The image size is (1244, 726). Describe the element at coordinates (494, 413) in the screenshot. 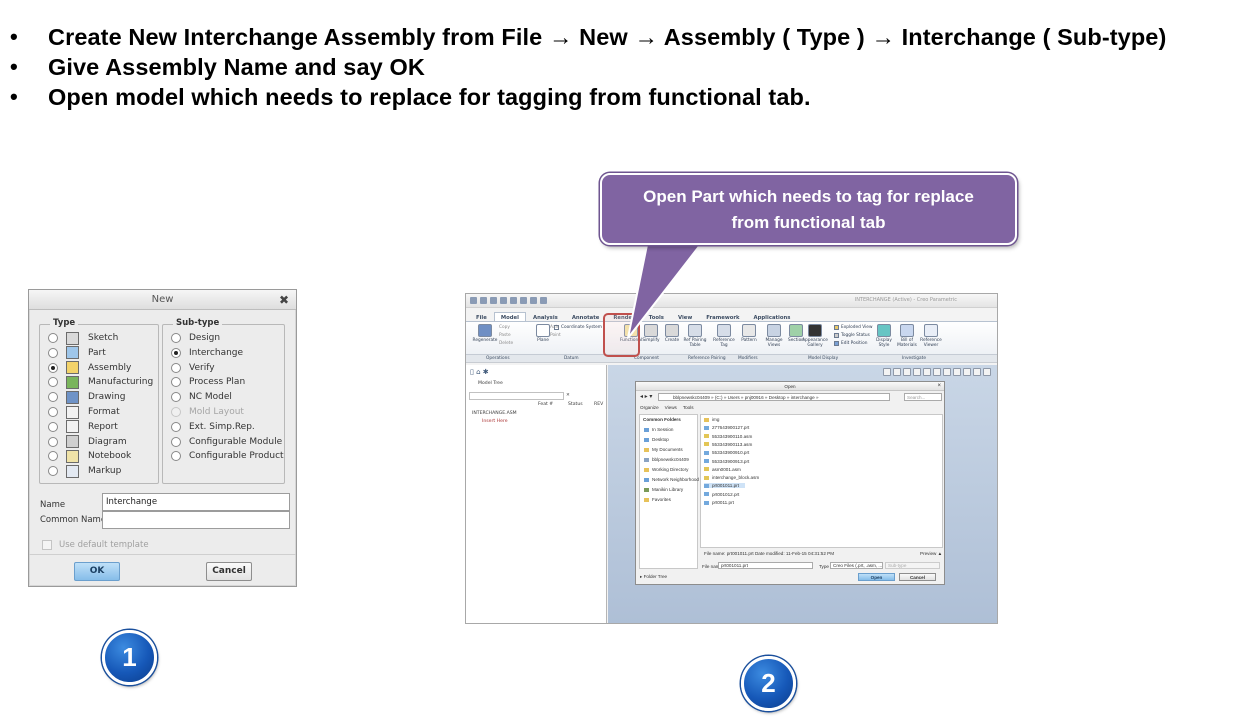

I see `tree-root-asm: INTERCHANGE.ASM` at that location.